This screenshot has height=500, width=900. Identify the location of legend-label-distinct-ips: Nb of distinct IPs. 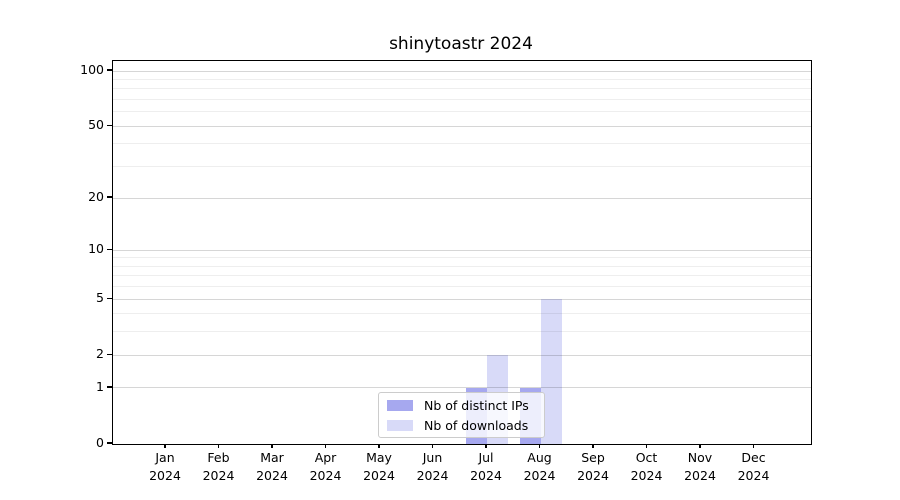
(476, 405).